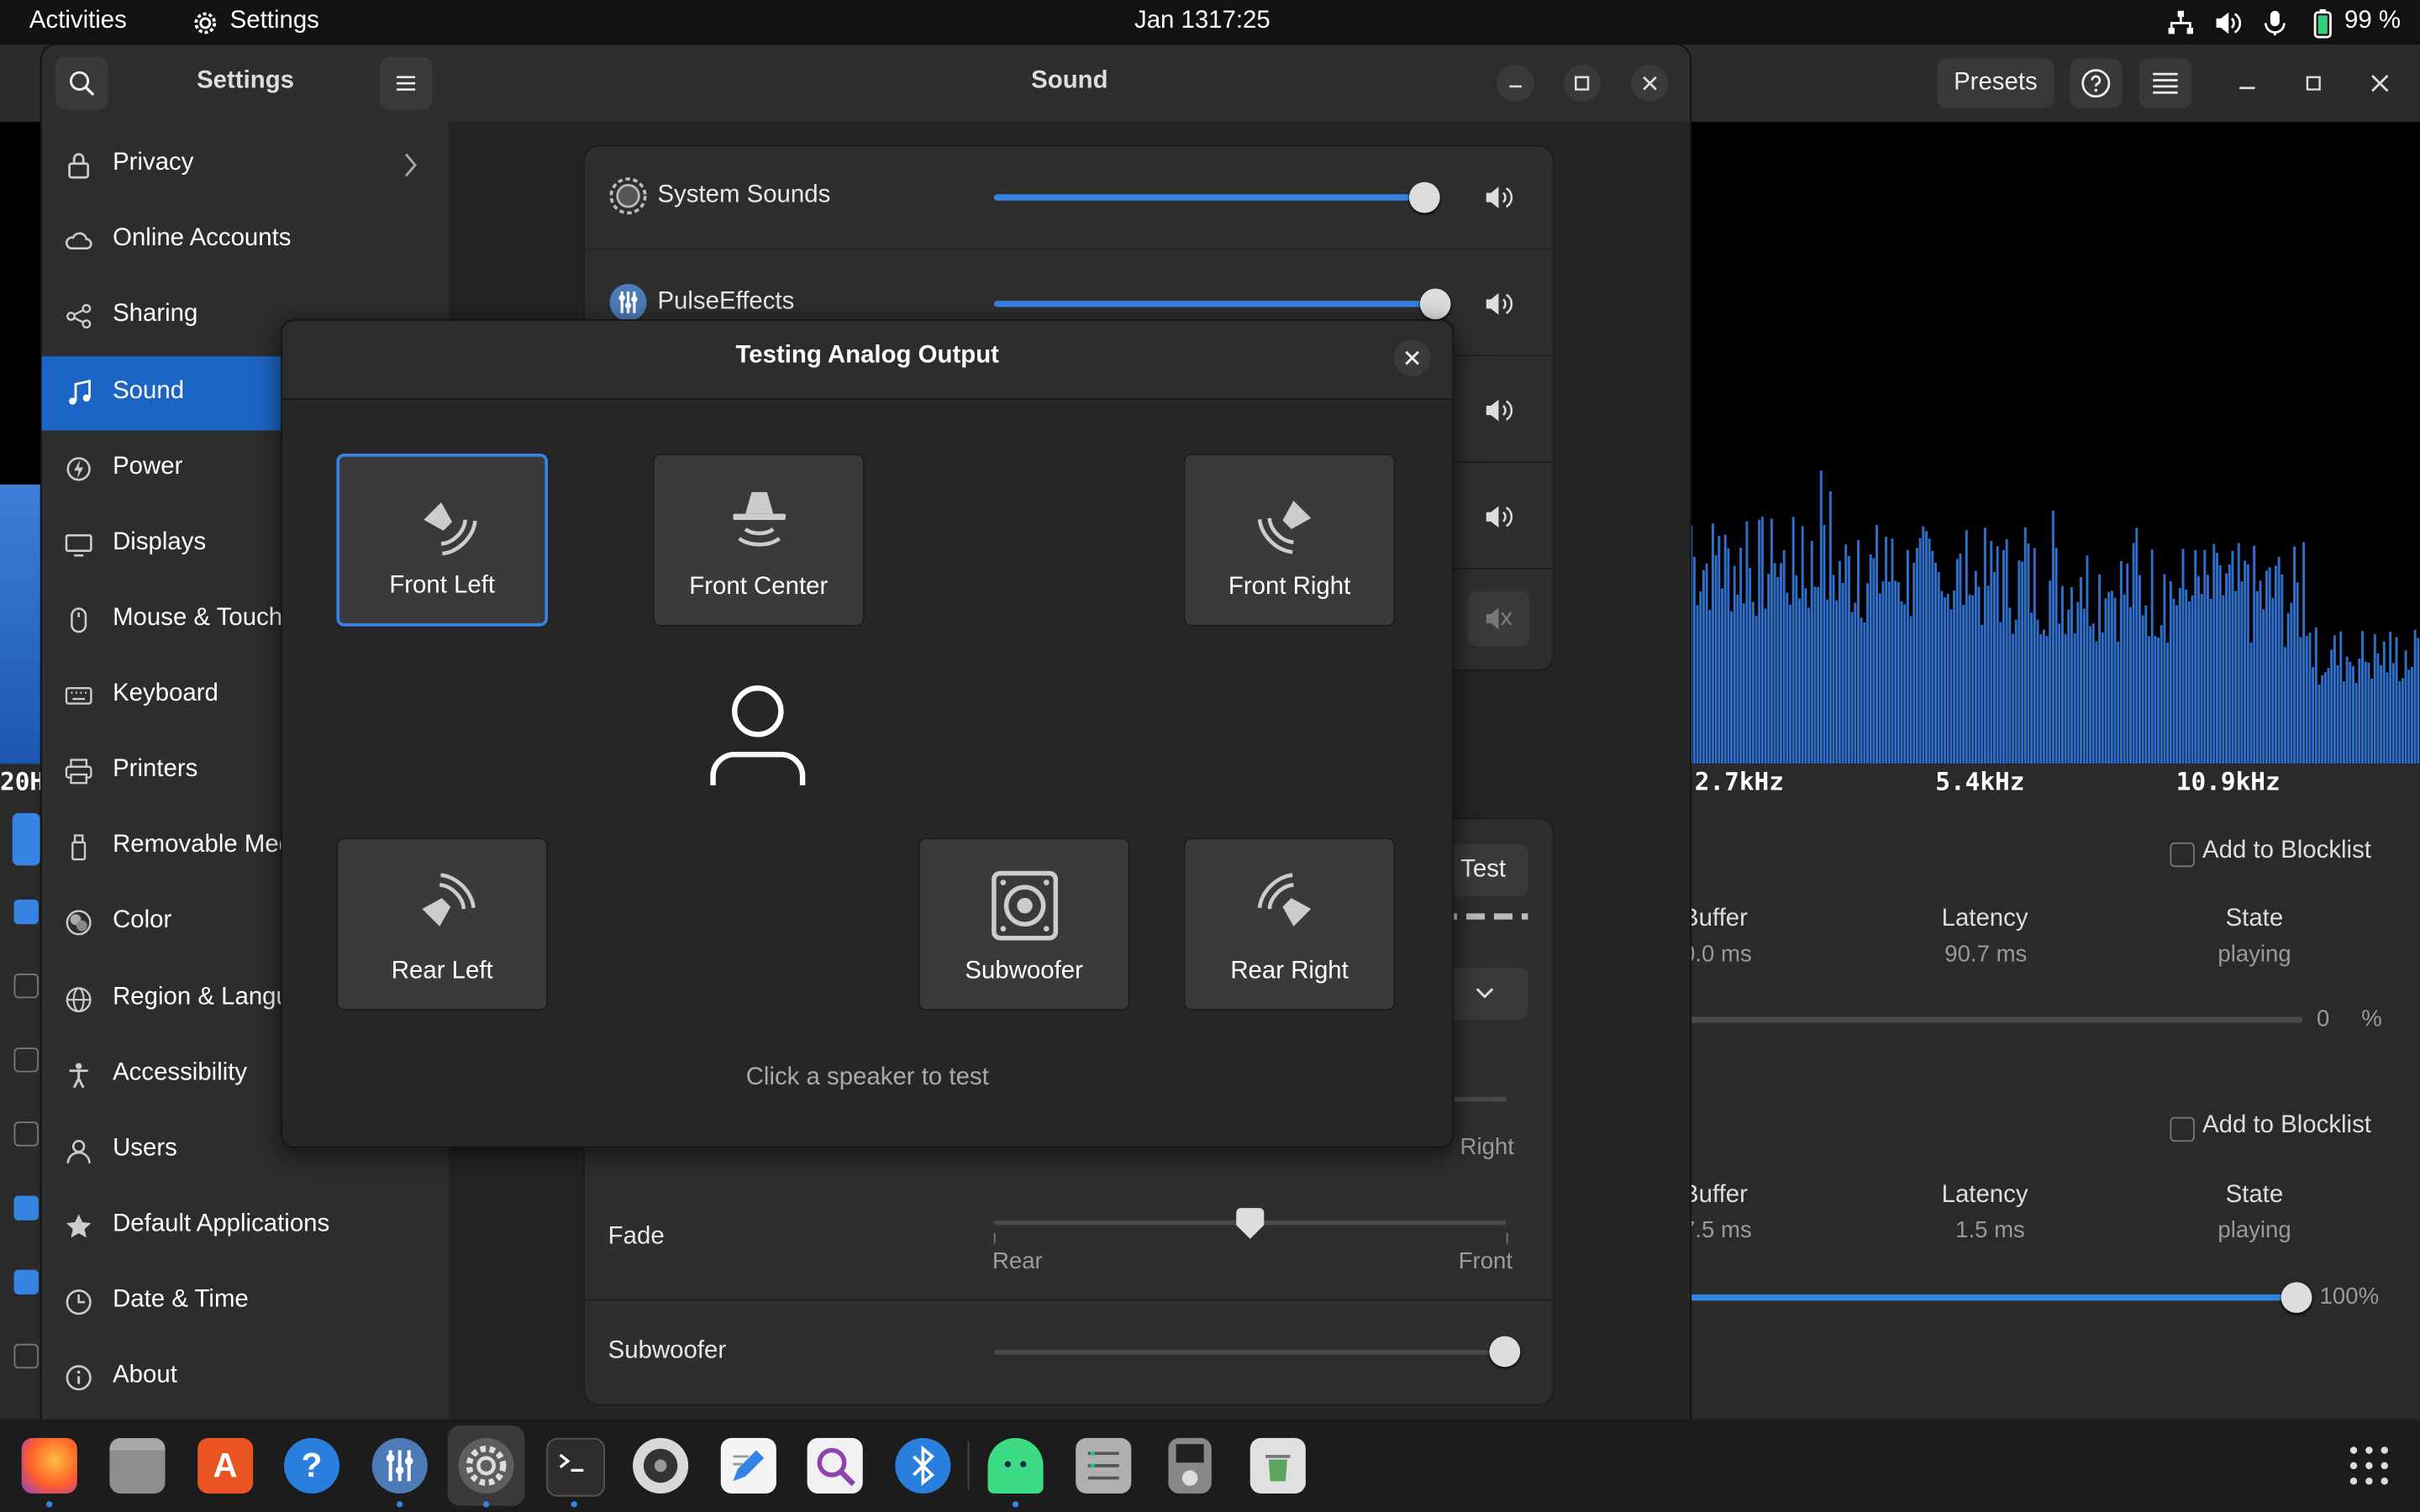  Describe the element at coordinates (661, 1465) in the screenshot. I see `speaker-app-icon` at that location.